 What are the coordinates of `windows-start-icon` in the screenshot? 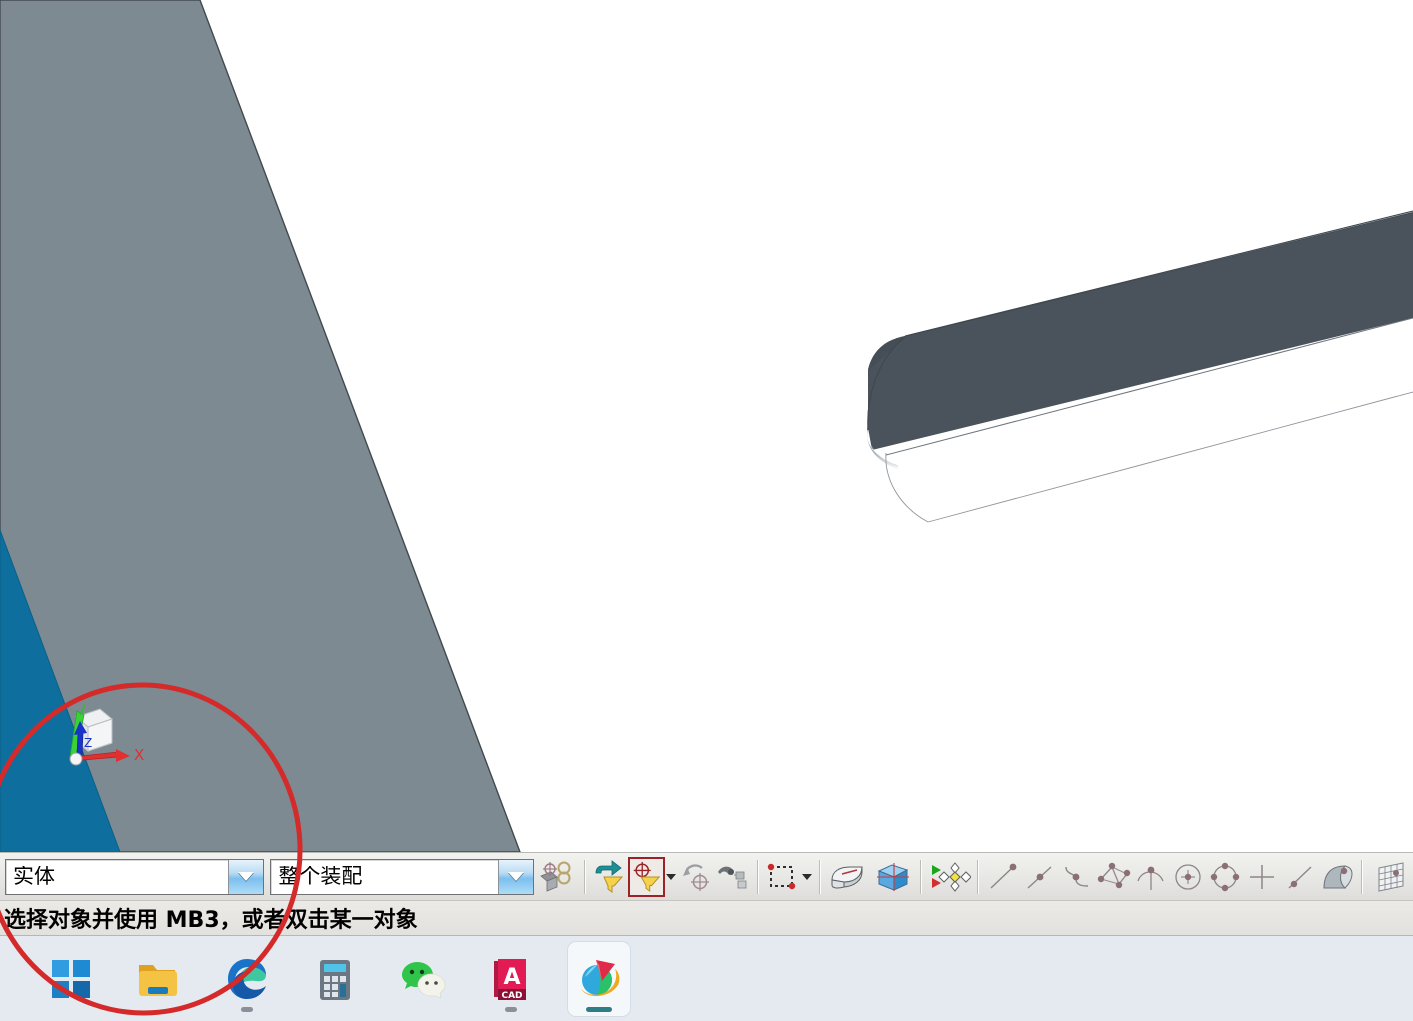 It's located at (70, 978).